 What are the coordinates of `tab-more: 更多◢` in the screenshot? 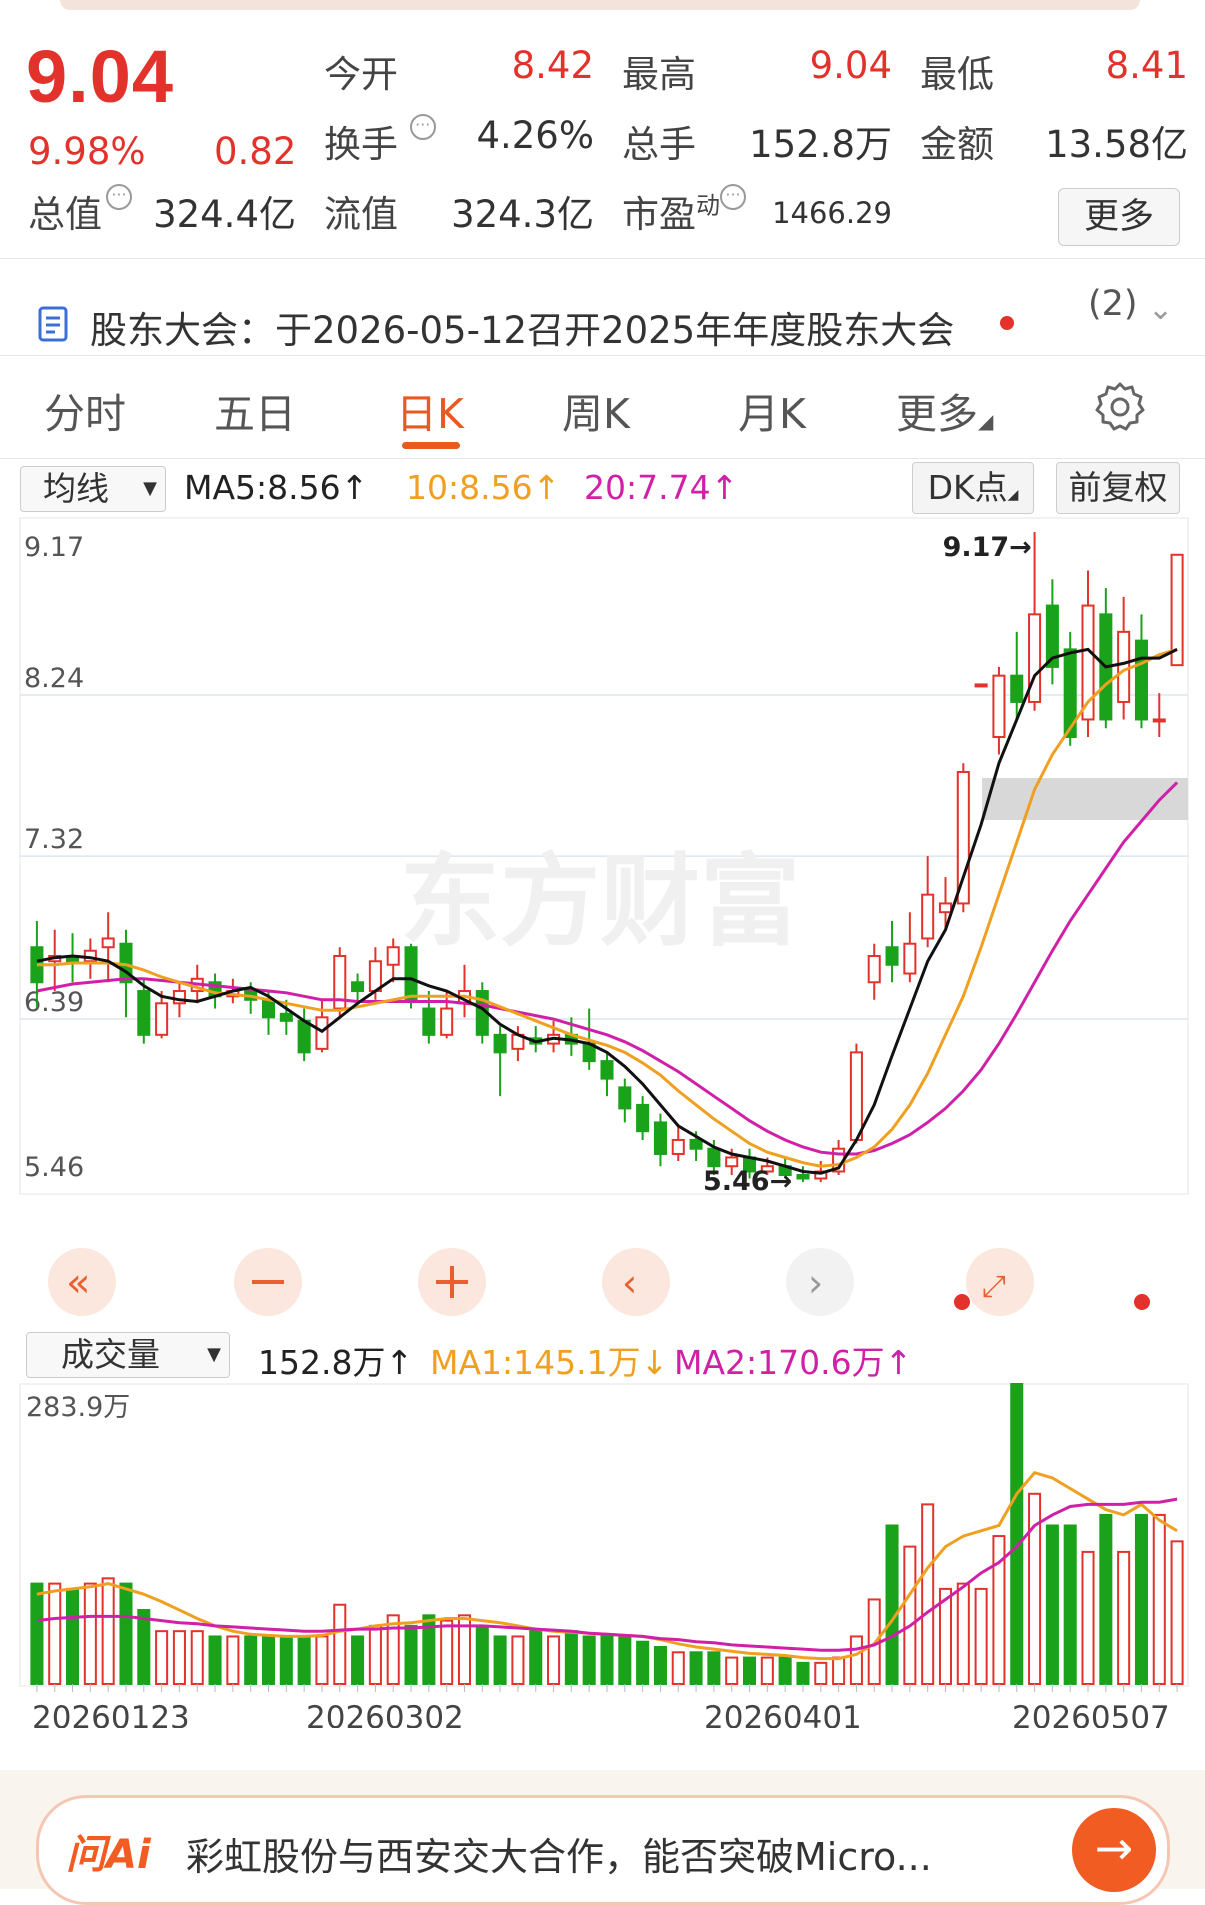 It's located at (944, 410).